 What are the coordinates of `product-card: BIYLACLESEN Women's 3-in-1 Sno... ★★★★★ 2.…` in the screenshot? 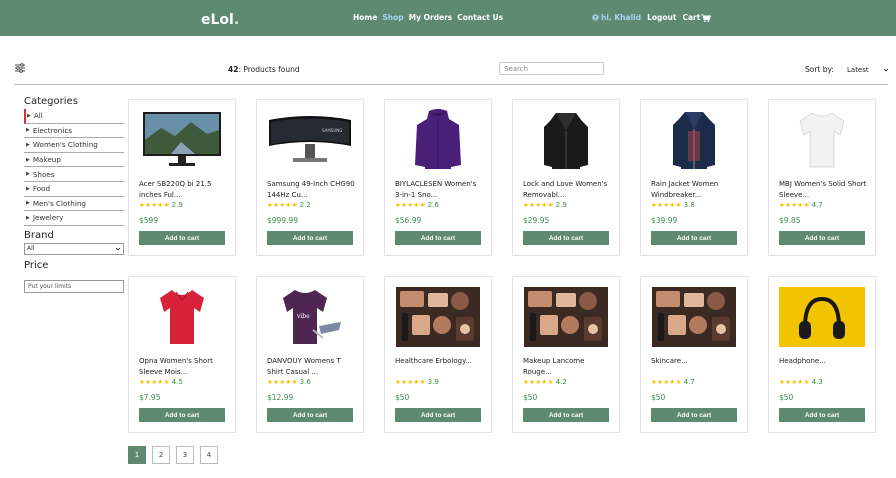 It's located at (438, 177).